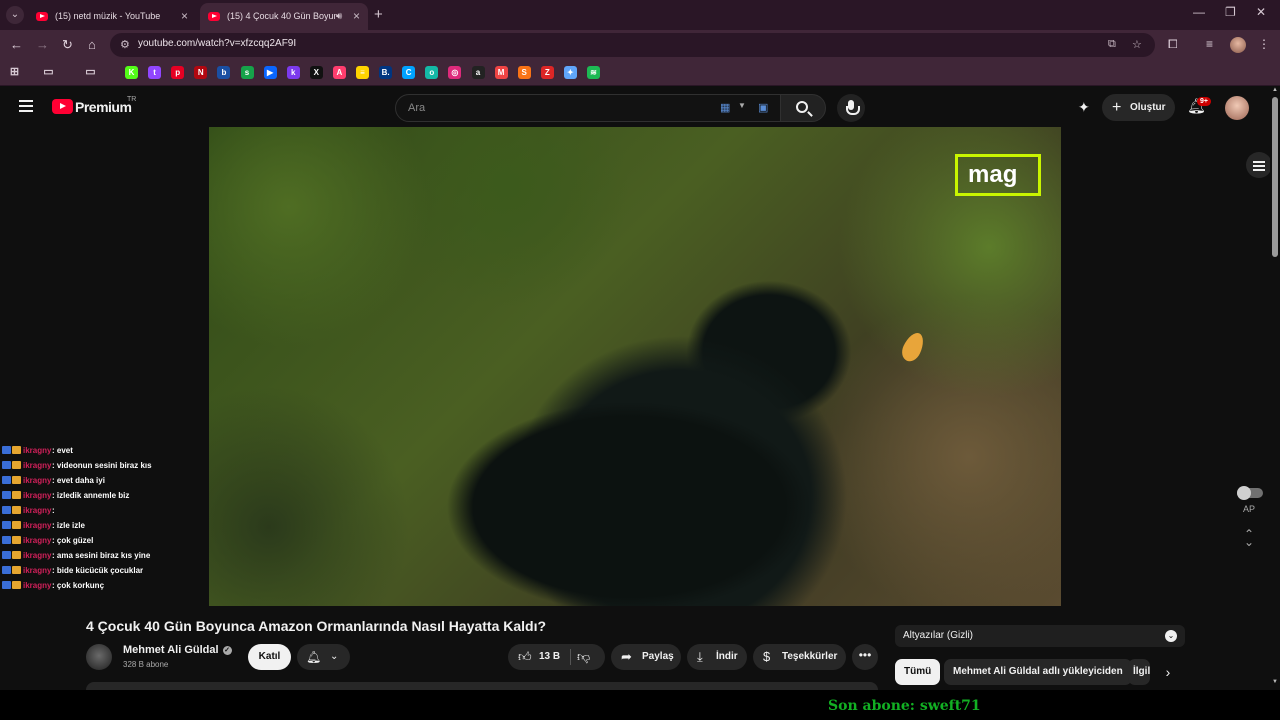 This screenshot has height=720, width=1280. I want to click on description-box, so click(482, 686).